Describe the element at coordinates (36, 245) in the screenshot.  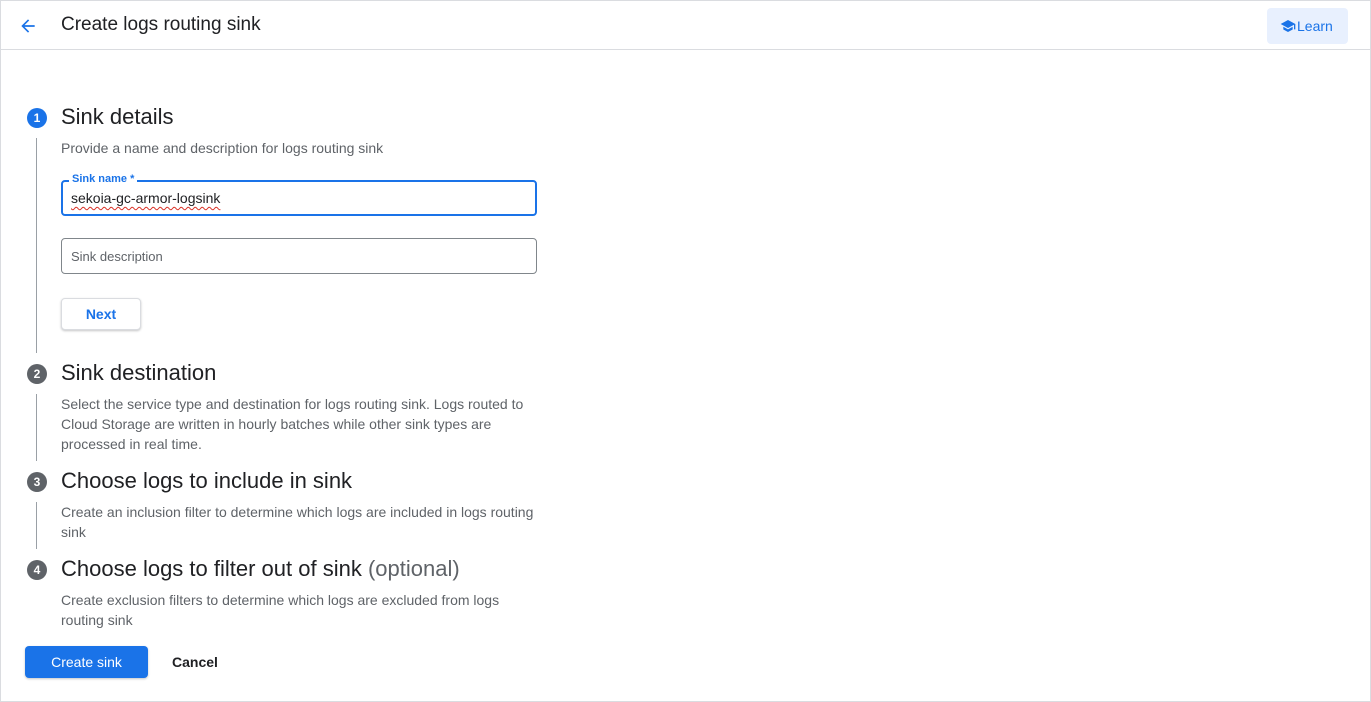
I see `step-1-connector` at that location.